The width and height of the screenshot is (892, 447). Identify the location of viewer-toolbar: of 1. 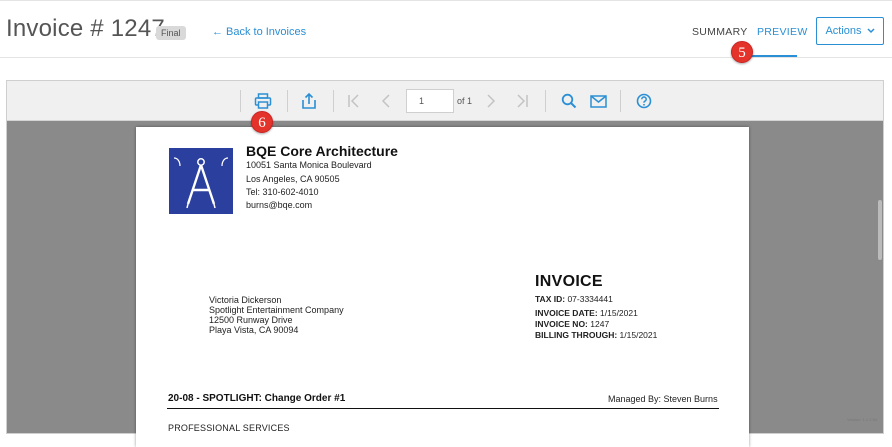
(445, 101).